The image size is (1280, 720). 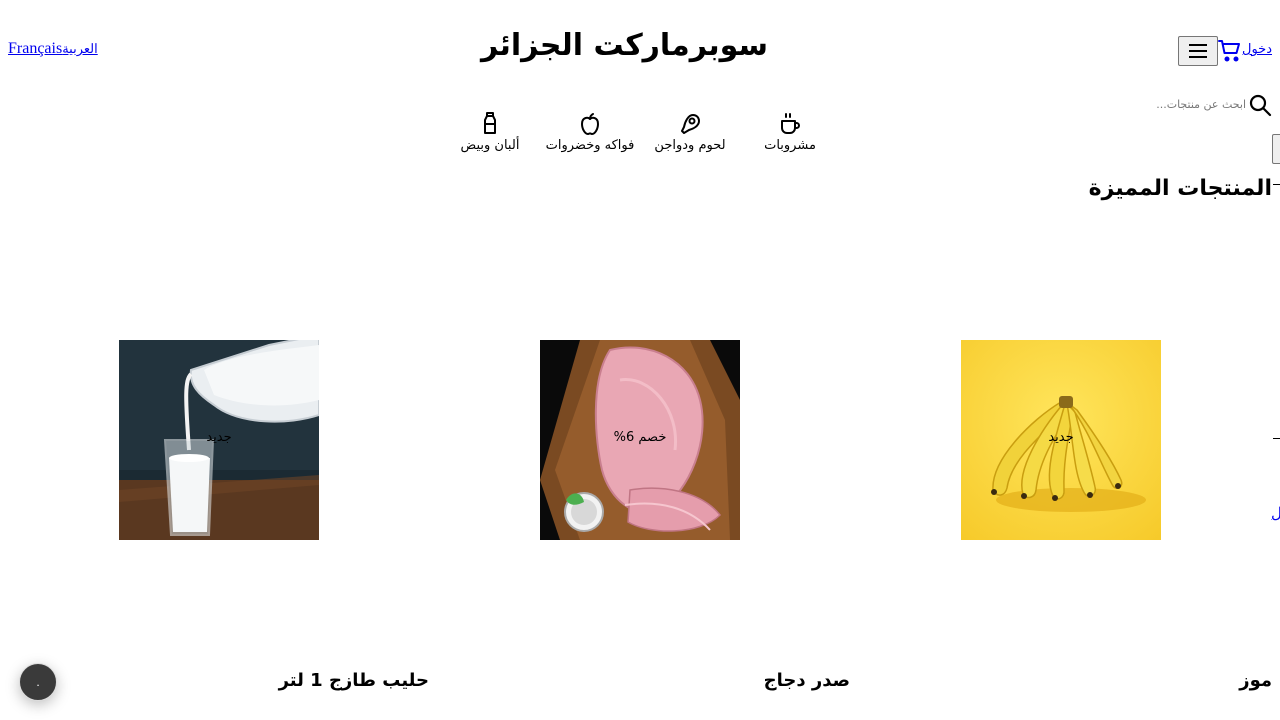 What do you see at coordinates (1276, 438) in the screenshot?
I see `carousel-next-indicator` at bounding box center [1276, 438].